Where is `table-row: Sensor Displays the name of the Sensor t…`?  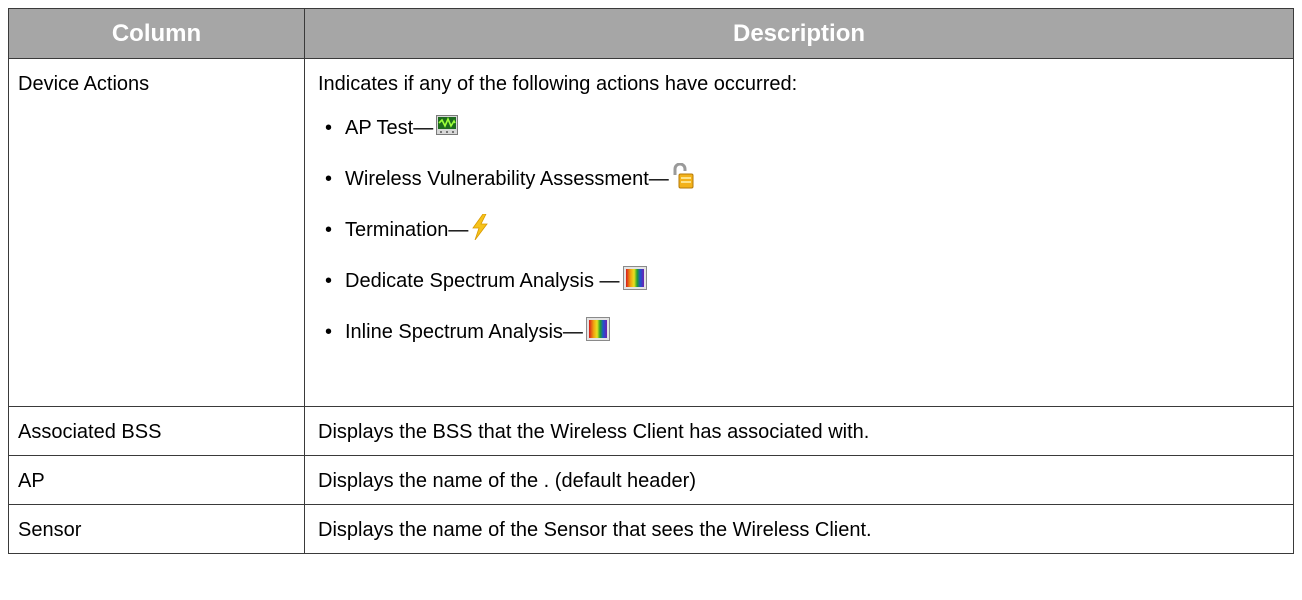 table-row: Sensor Displays the name of the Sensor t… is located at coordinates (651, 529).